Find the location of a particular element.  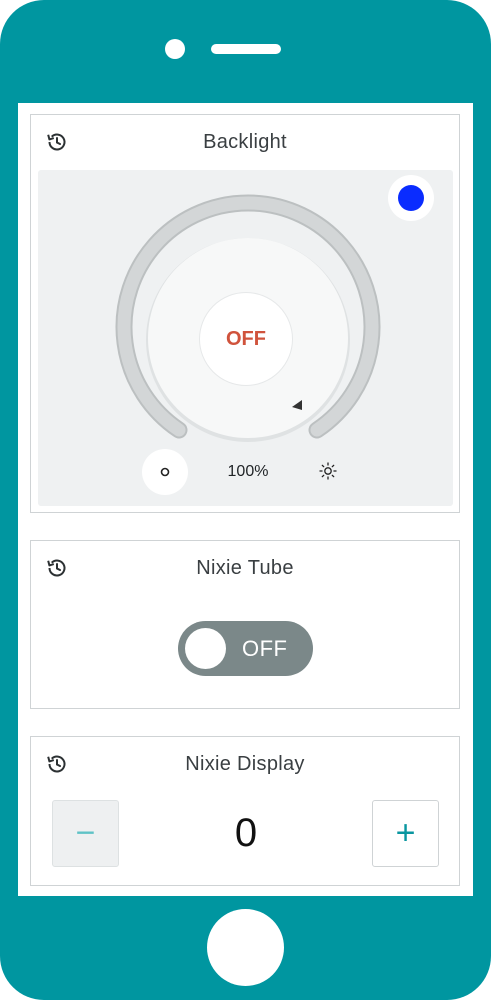

nixie-display-card: Nixie Display − 0 + is located at coordinates (245, 811).